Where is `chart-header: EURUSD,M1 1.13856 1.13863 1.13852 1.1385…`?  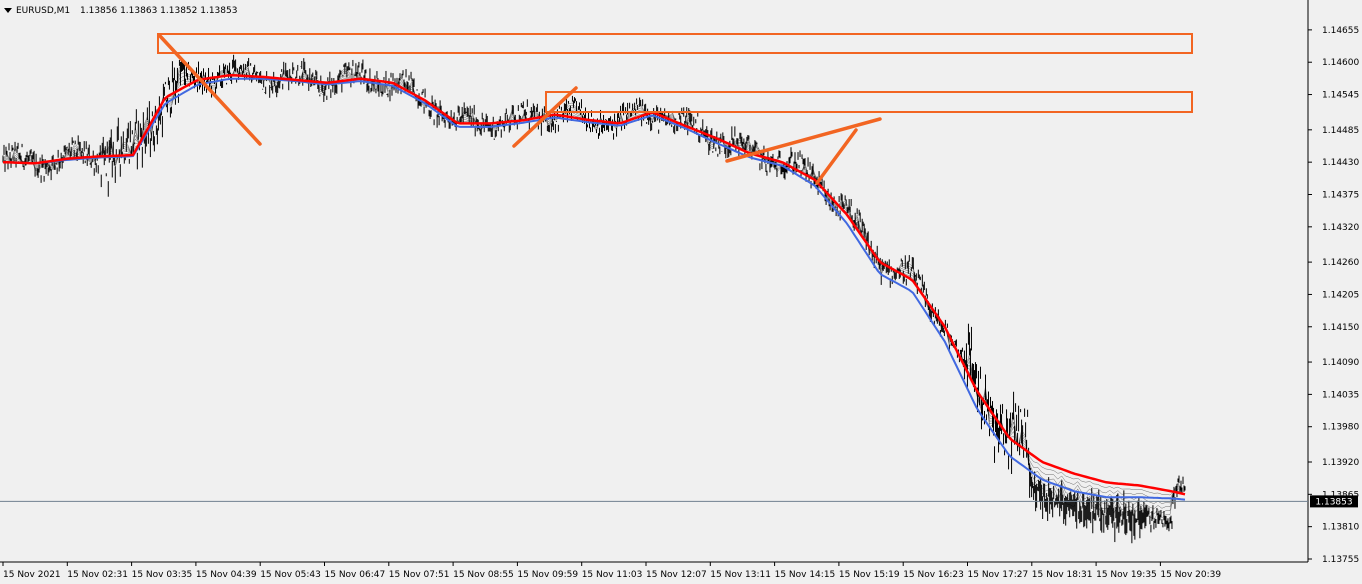
chart-header: EURUSD,M1 1.13856 1.13863 1.13852 1.1385… is located at coordinates (120, 11).